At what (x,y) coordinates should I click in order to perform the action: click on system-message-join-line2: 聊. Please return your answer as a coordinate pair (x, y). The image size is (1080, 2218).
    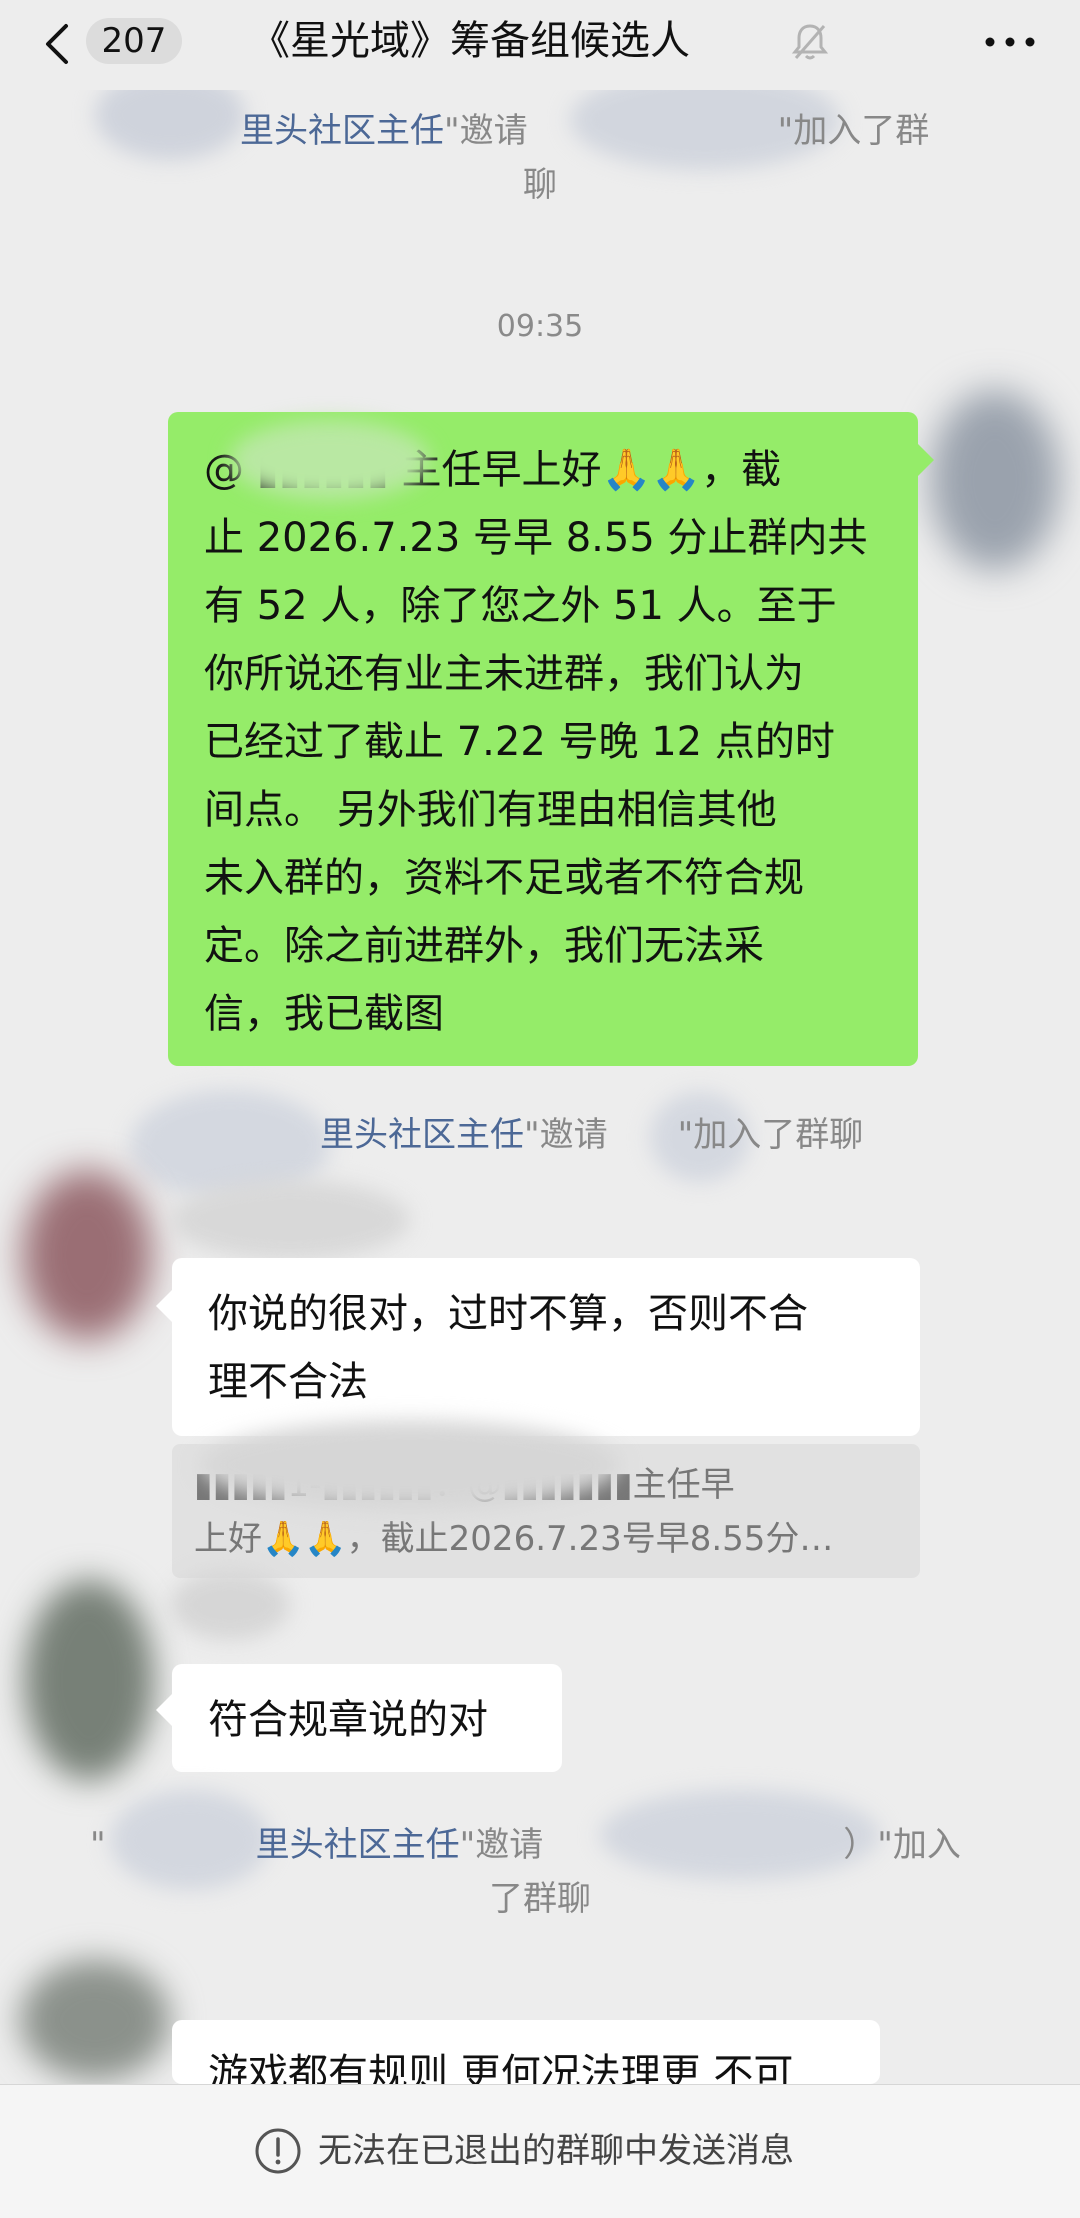
    Looking at the image, I should click on (540, 185).